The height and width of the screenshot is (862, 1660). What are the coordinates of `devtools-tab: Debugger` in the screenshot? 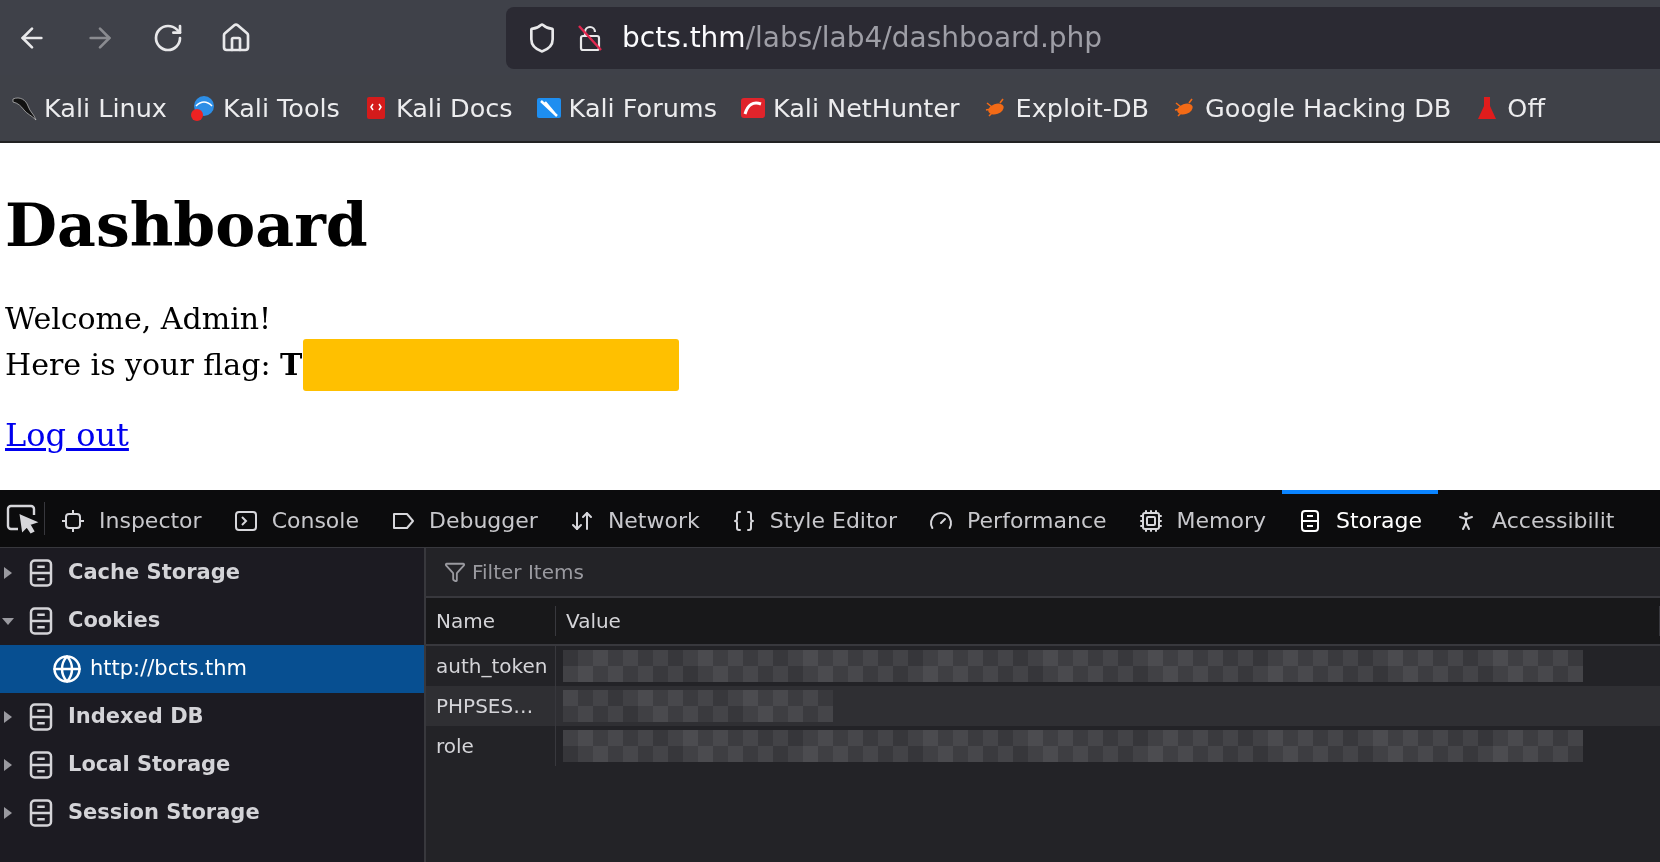 It's located at (464, 518).